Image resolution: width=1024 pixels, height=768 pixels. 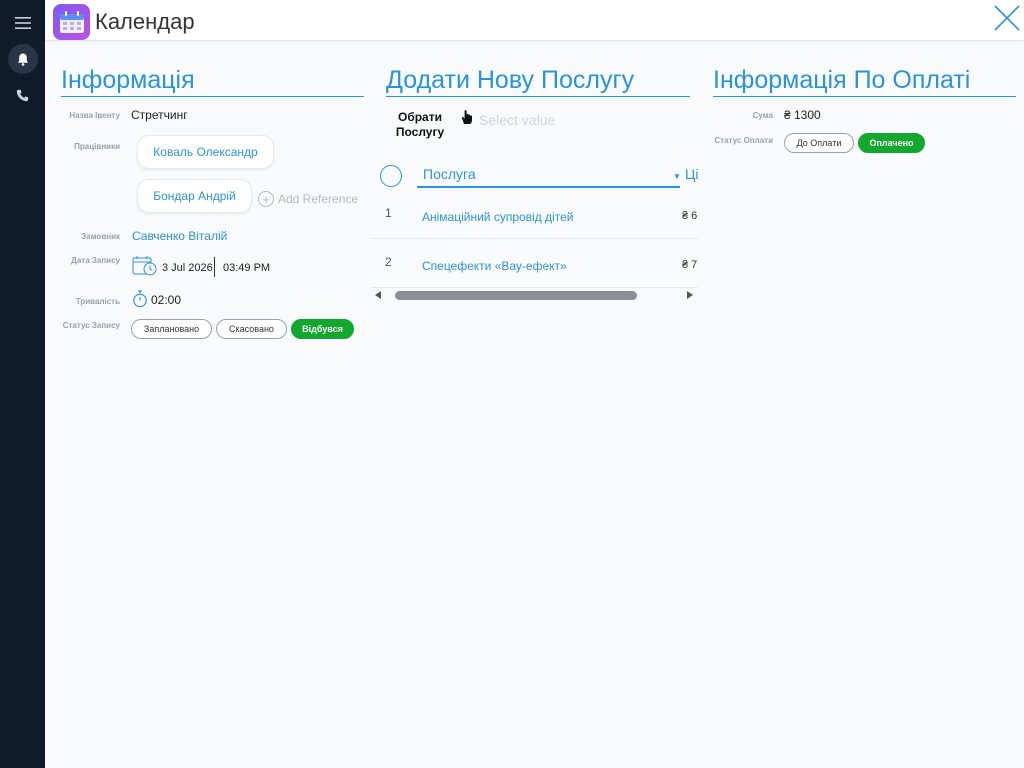 What do you see at coordinates (140, 301) in the screenshot?
I see `stopwatch-icon` at bounding box center [140, 301].